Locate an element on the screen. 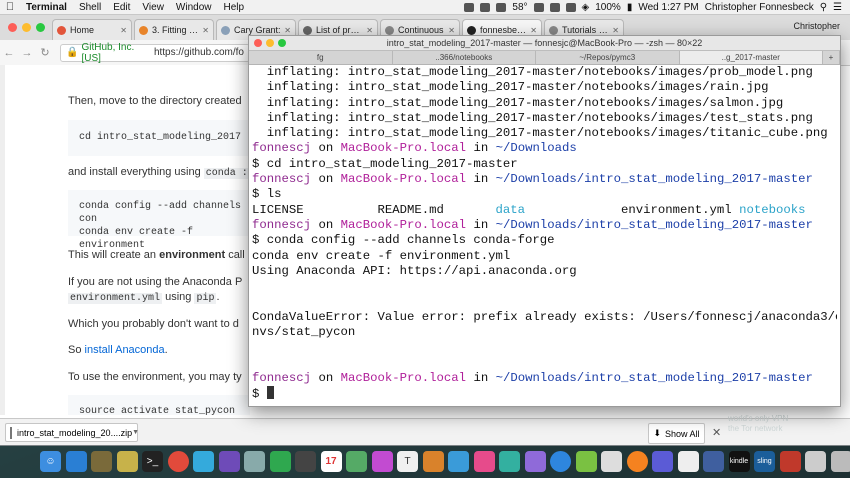 This screenshot has height=478, width=850. window-controls is located at coordinates (26, 27).